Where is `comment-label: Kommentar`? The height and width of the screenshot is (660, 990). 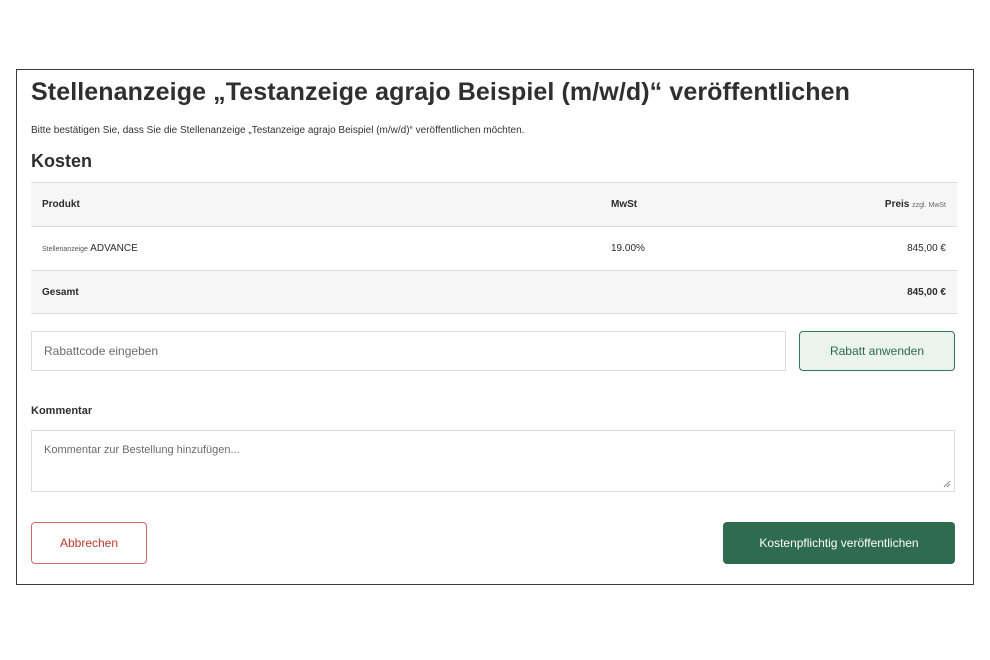
comment-label: Kommentar is located at coordinates (62, 411).